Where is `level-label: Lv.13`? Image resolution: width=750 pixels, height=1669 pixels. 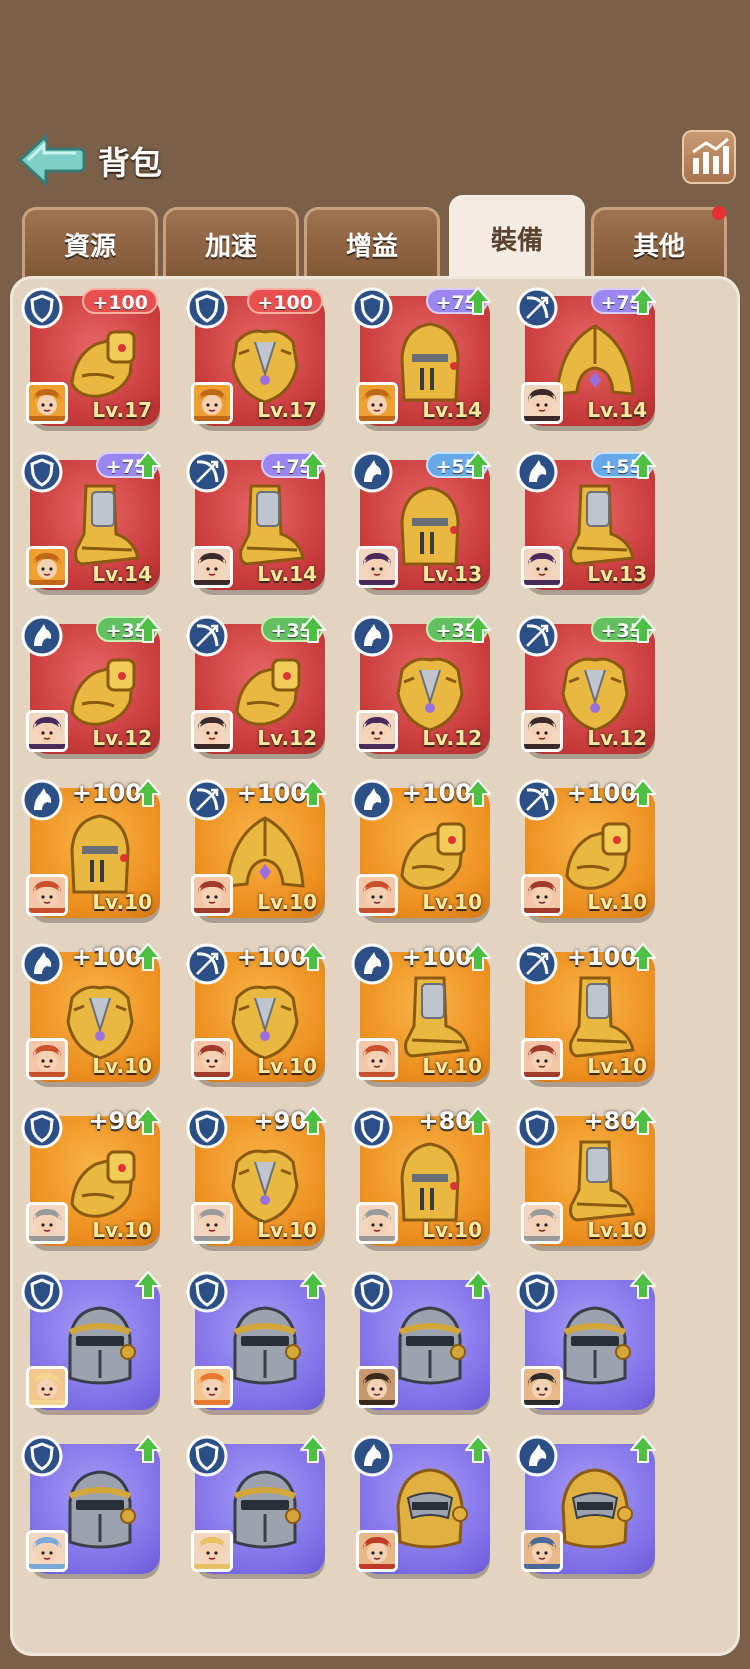 level-label: Lv.13 is located at coordinates (452, 574).